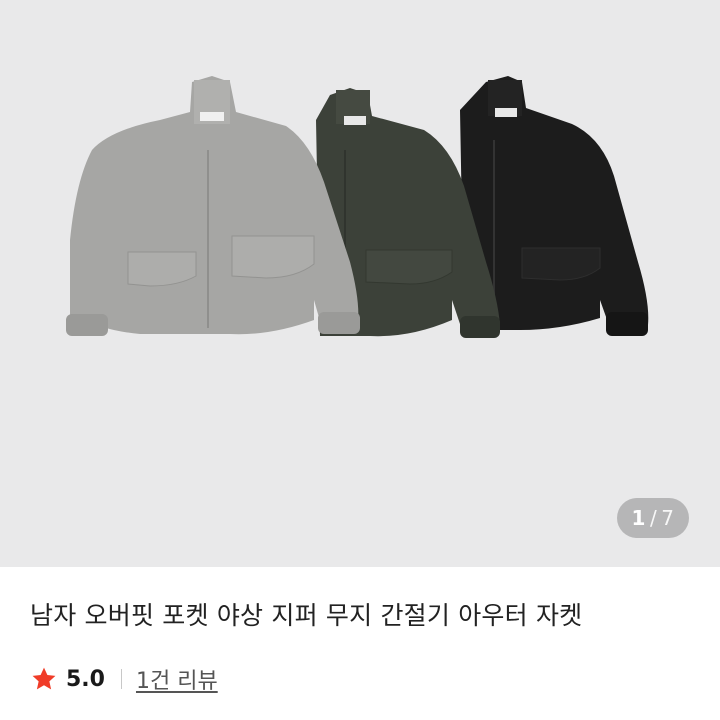 The width and height of the screenshot is (720, 720). What do you see at coordinates (668, 518) in the screenshot?
I see `total-pages: 7` at bounding box center [668, 518].